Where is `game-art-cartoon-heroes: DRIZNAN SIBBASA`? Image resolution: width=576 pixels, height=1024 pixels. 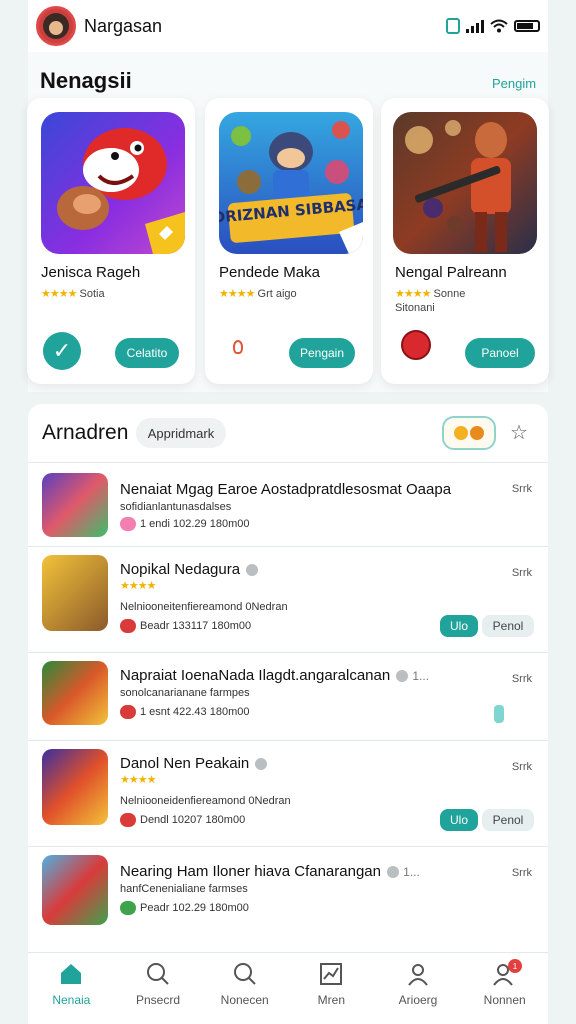
game-art-cartoon-heroes: DRIZNAN SIBBASA is located at coordinates (291, 183).